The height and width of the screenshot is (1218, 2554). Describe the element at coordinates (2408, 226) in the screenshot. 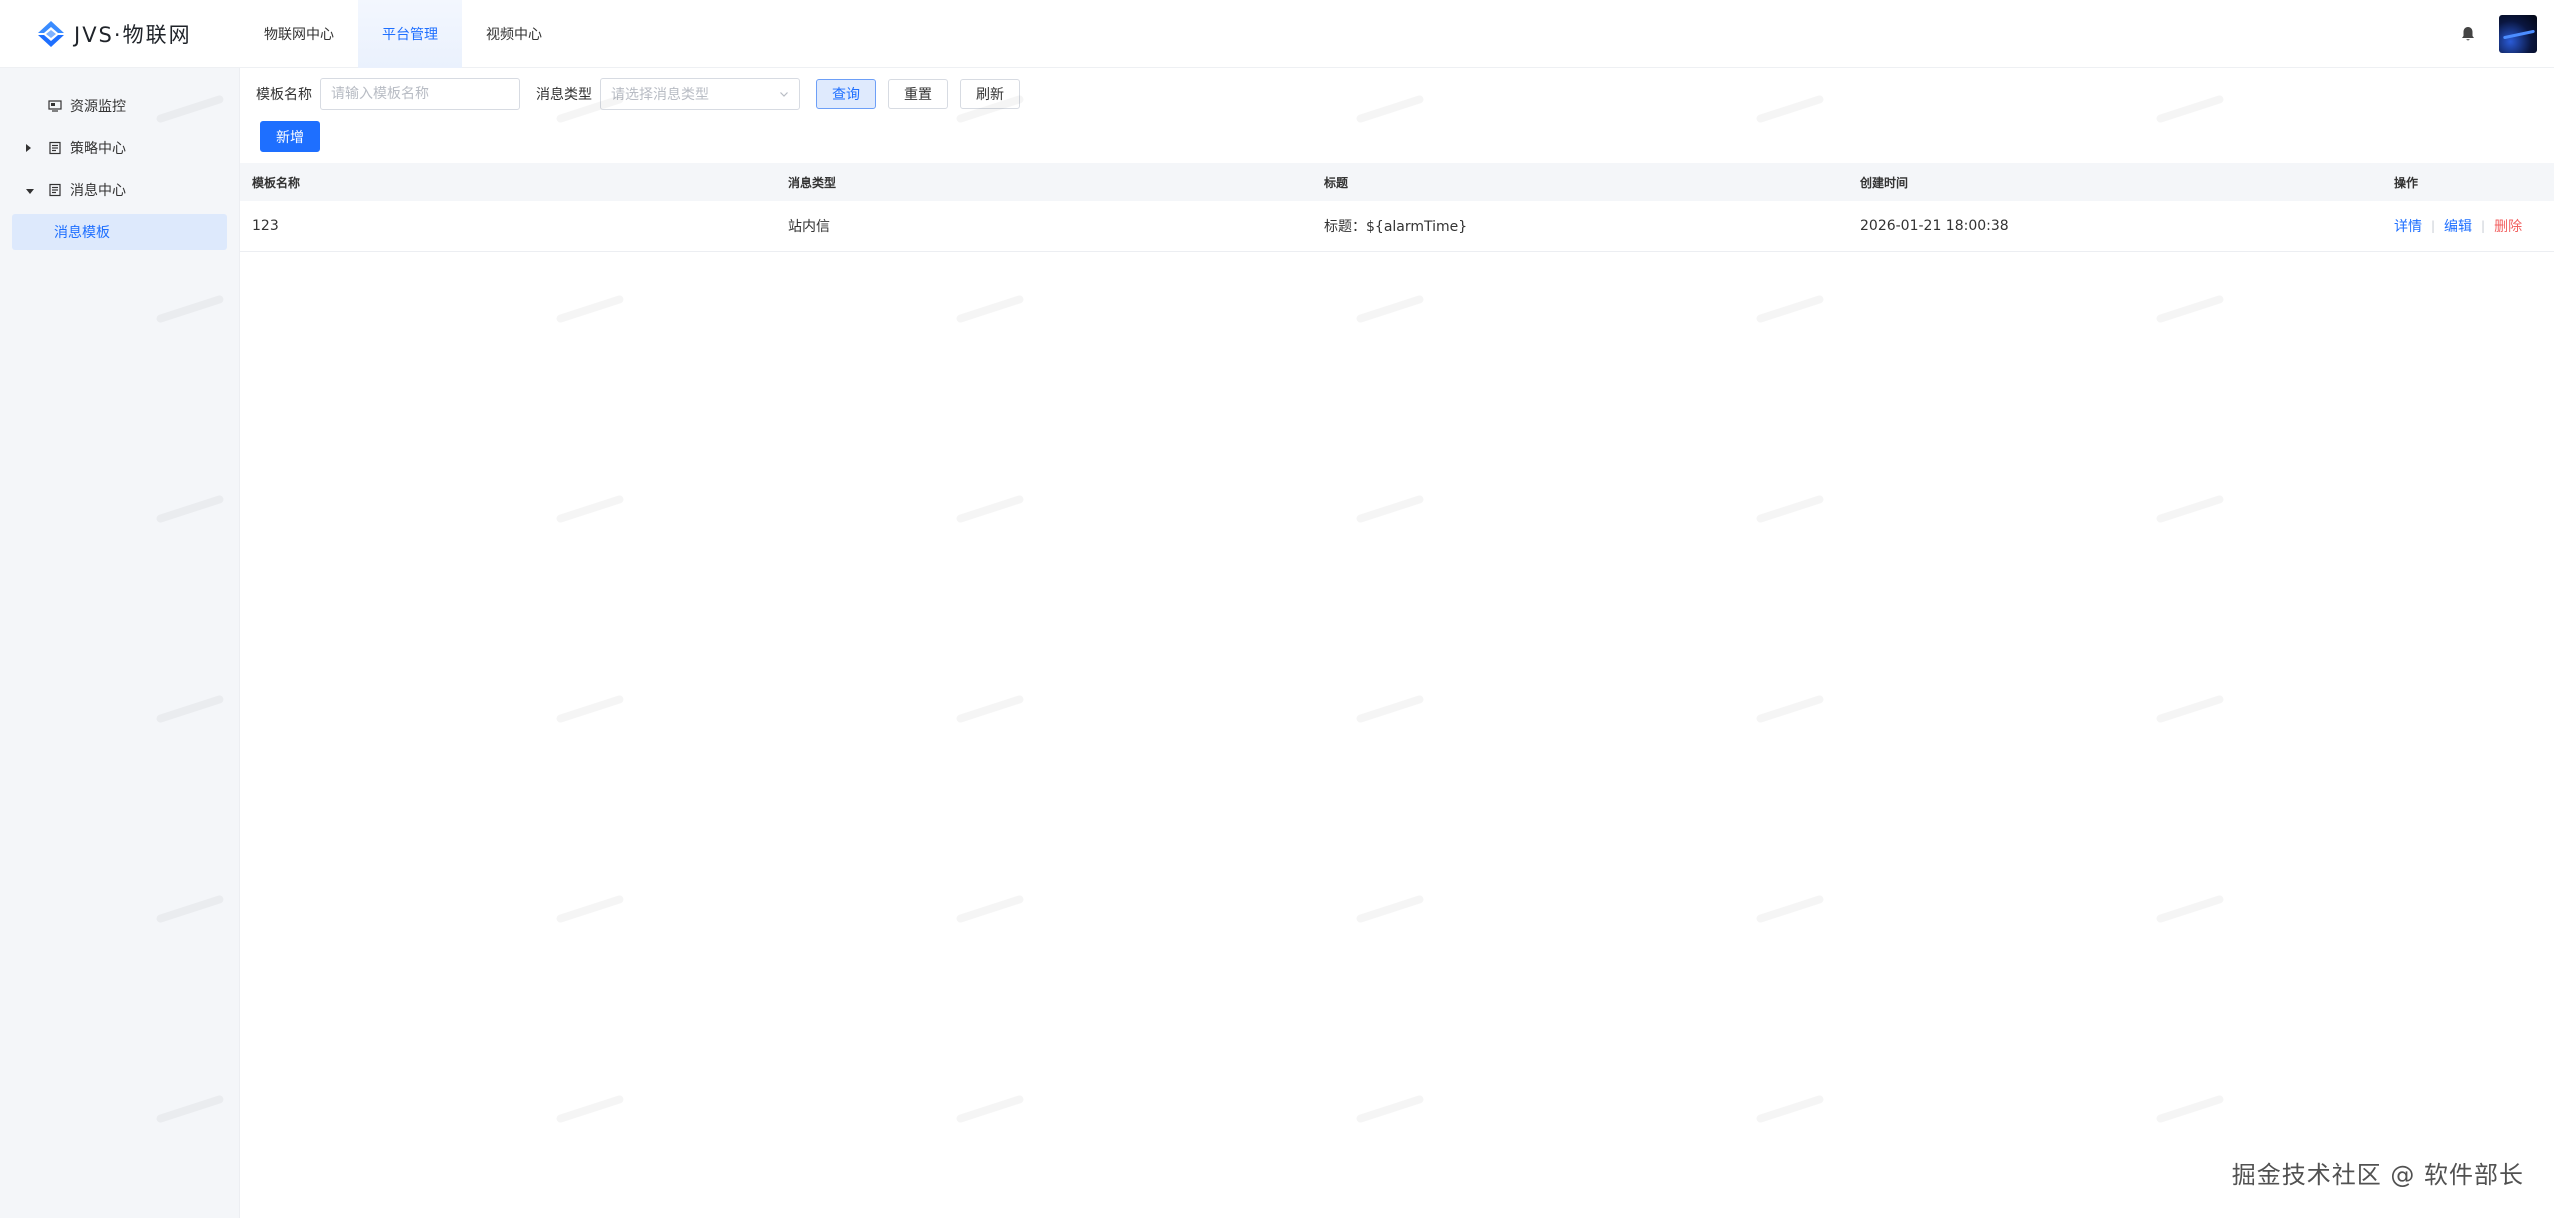

I see `detail-link: 详情` at that location.